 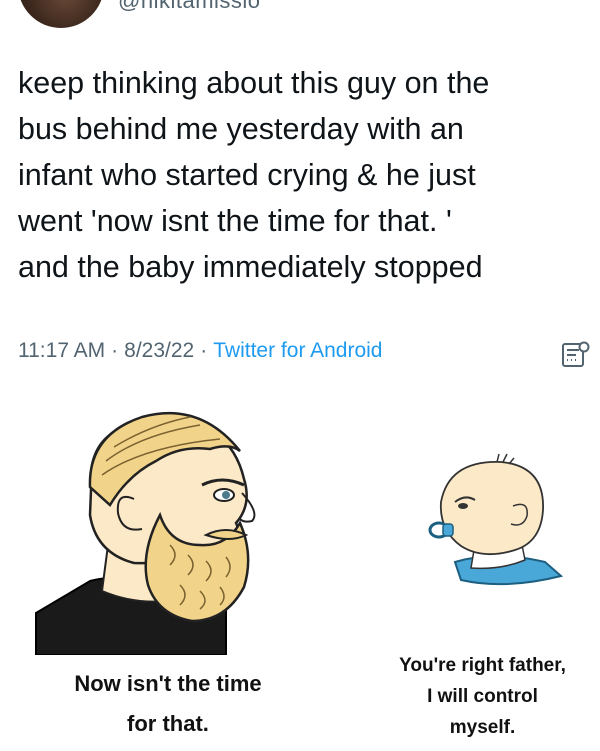 I want to click on tweet-line: and the baby immediately stopped, so click(x=250, y=267).